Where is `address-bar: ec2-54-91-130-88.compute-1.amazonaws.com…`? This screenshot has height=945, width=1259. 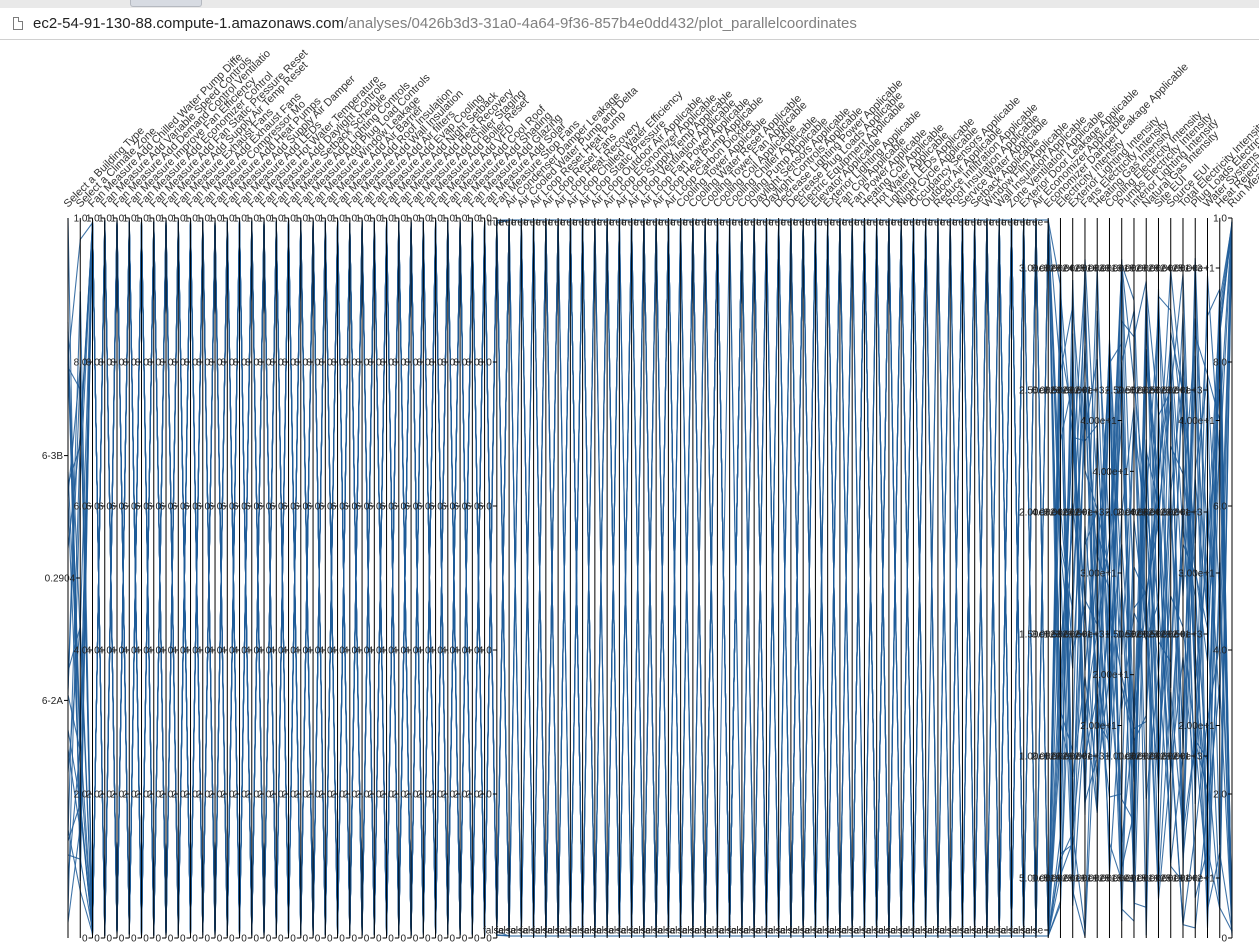 address-bar: ec2-54-91-130-88.compute-1.amazonaws.com… is located at coordinates (629, 24).